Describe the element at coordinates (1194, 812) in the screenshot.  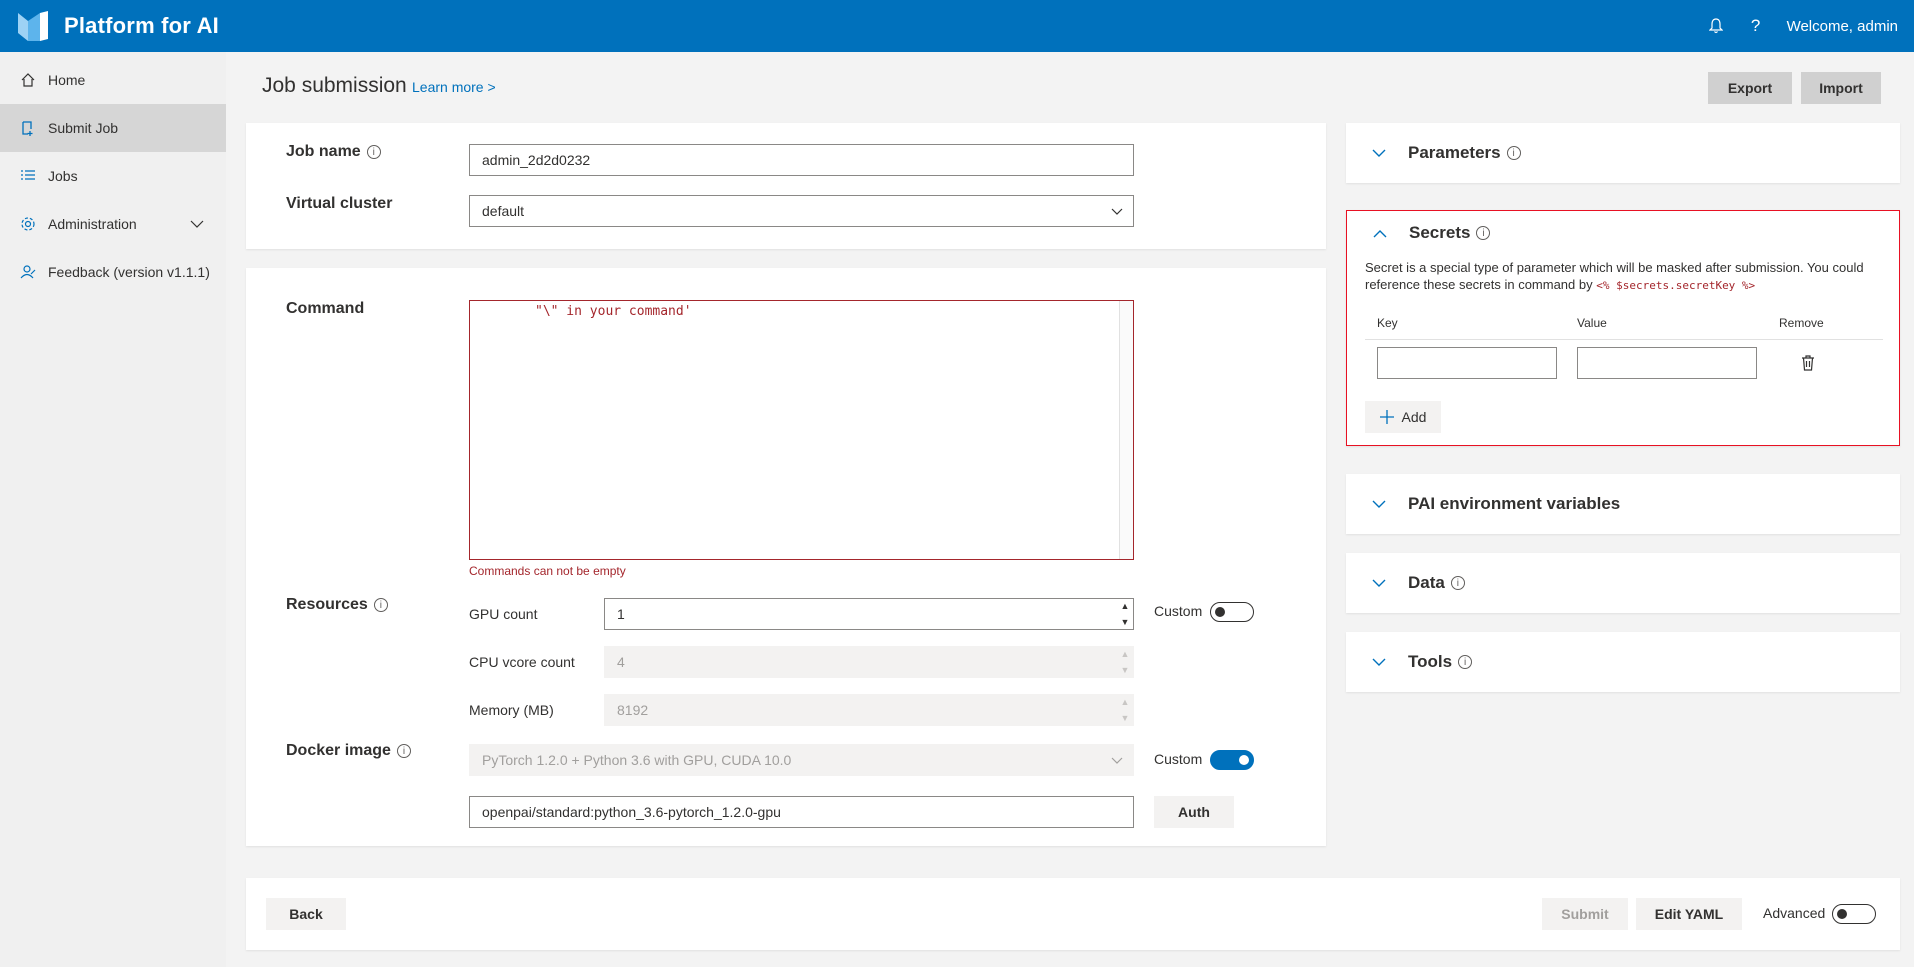
I see `auth-button: Auth` at that location.